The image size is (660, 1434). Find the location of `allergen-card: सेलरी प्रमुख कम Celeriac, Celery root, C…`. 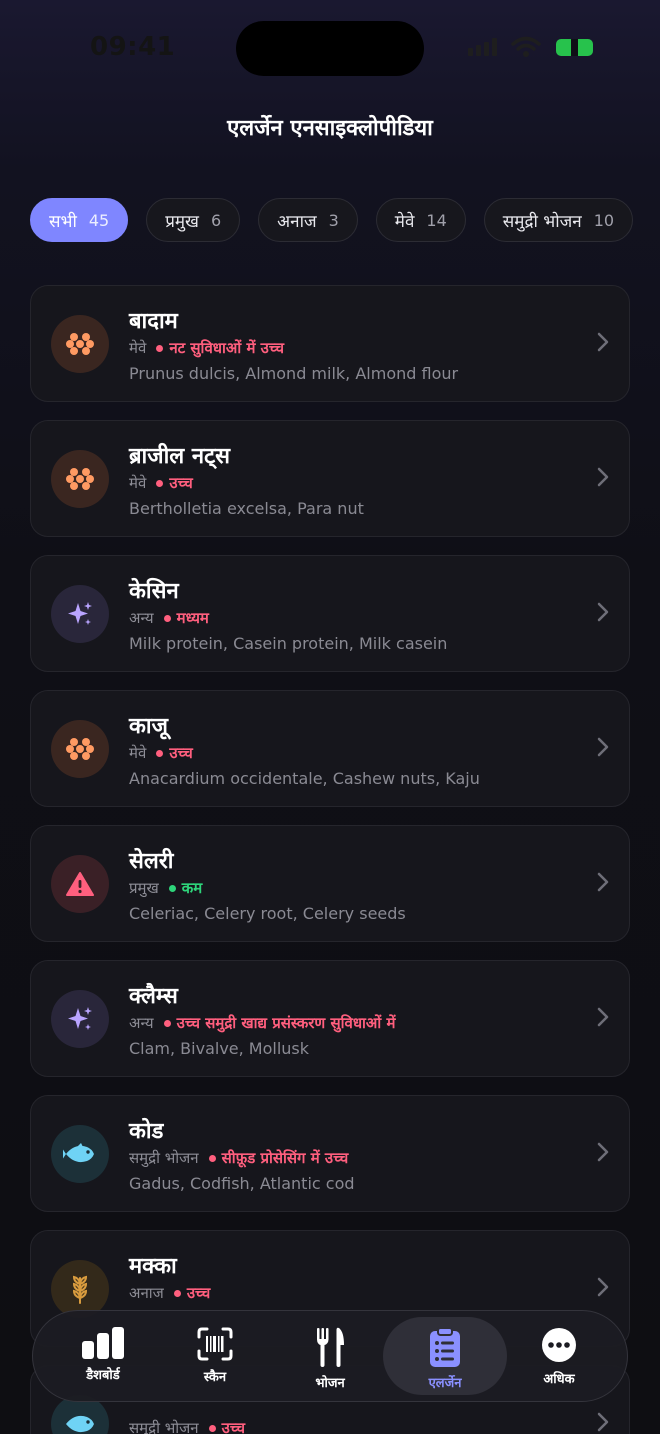

allergen-card: सेलरी प्रमुख कम Celeriac, Celery root, C… is located at coordinates (330, 883).